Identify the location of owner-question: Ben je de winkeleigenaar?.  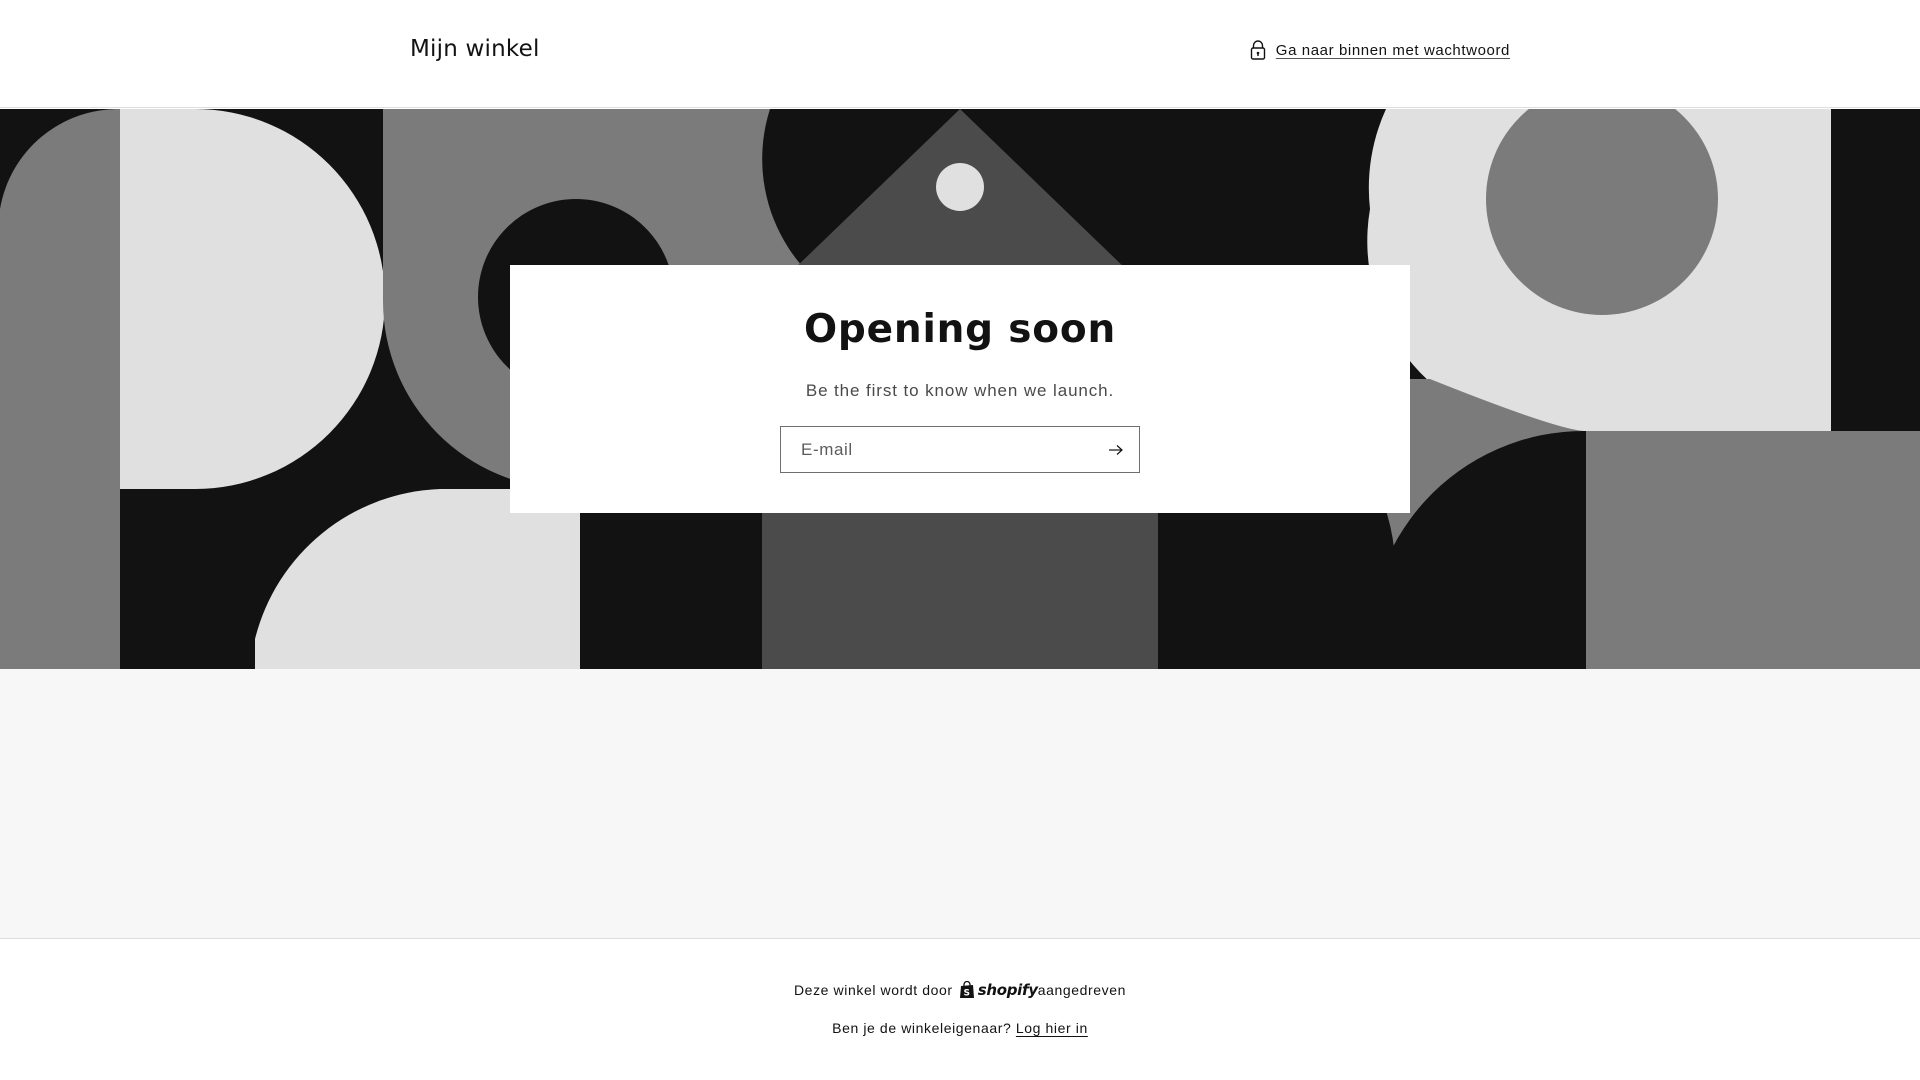
(922, 1028).